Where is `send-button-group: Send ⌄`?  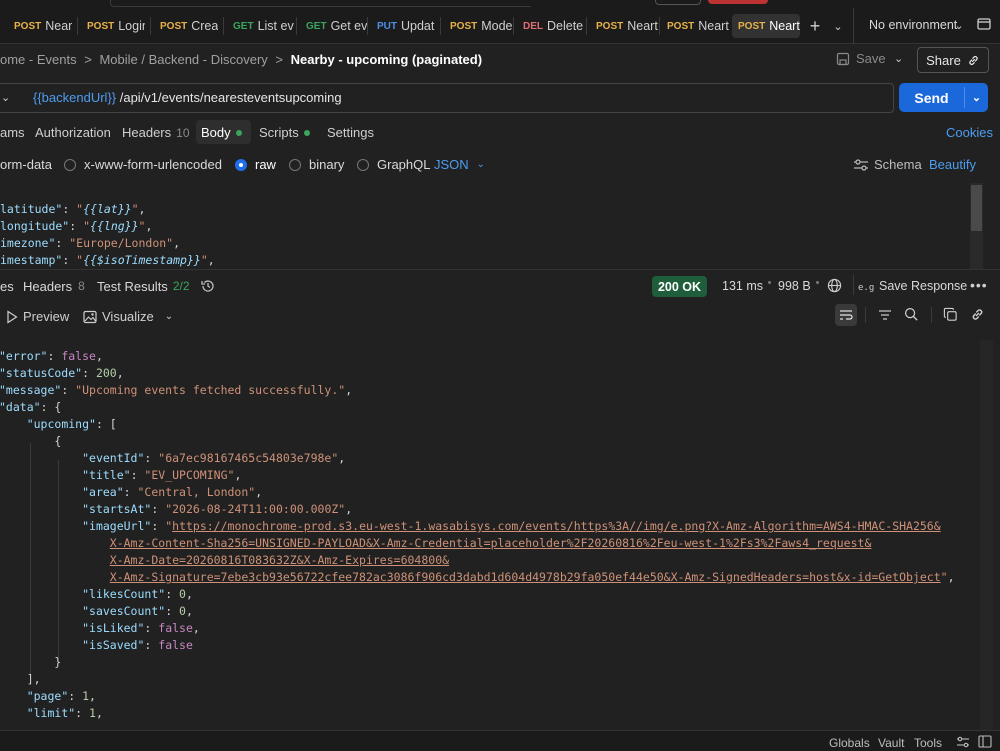 send-button-group: Send ⌄ is located at coordinates (943, 97).